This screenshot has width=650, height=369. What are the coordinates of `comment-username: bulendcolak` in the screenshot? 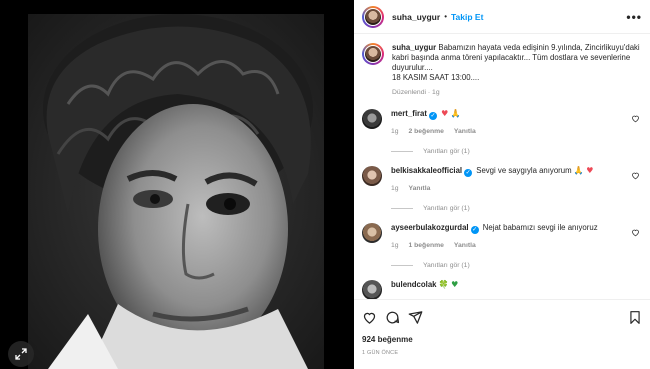 It's located at (414, 284).